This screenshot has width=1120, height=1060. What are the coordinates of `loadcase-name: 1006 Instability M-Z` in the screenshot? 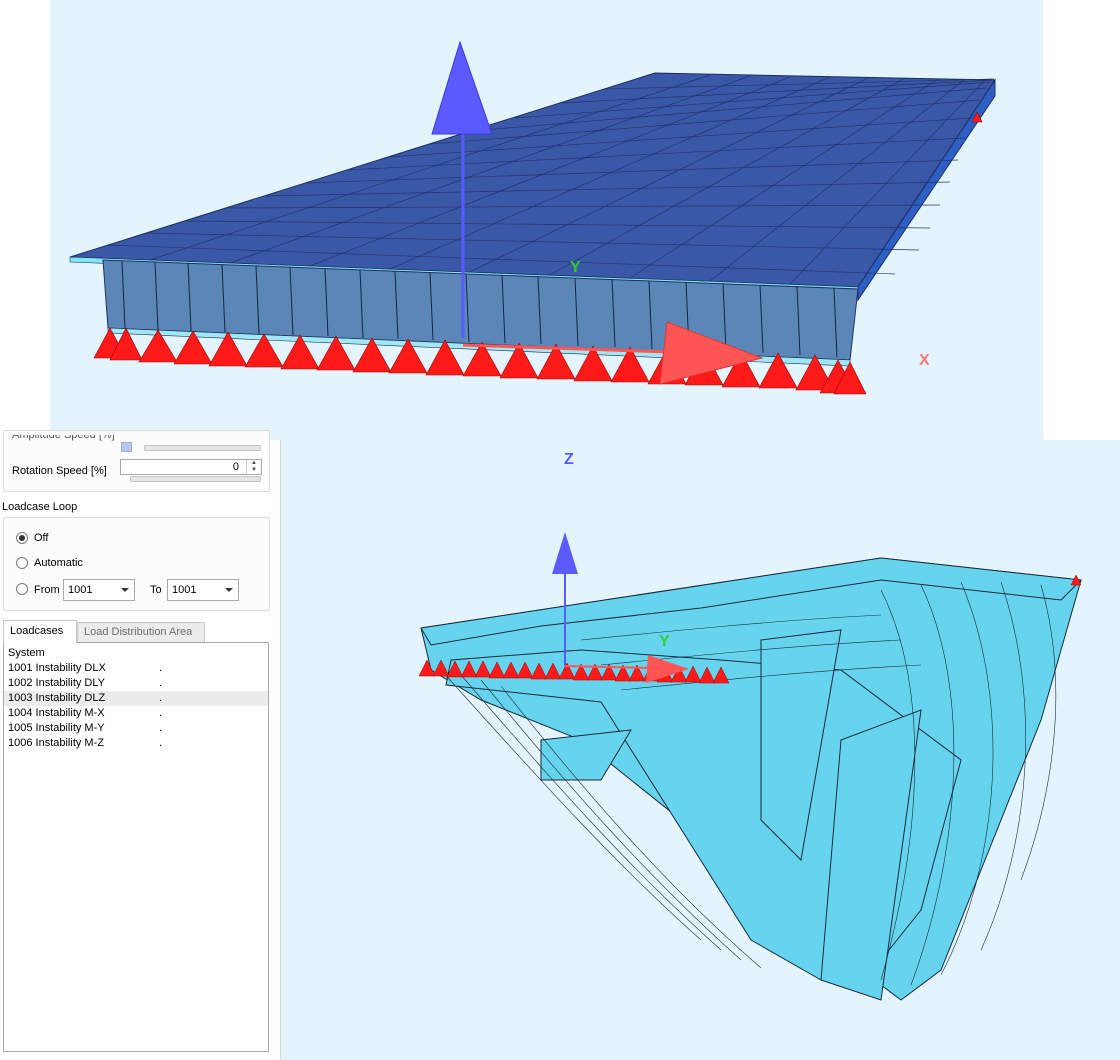 It's located at (56, 743).